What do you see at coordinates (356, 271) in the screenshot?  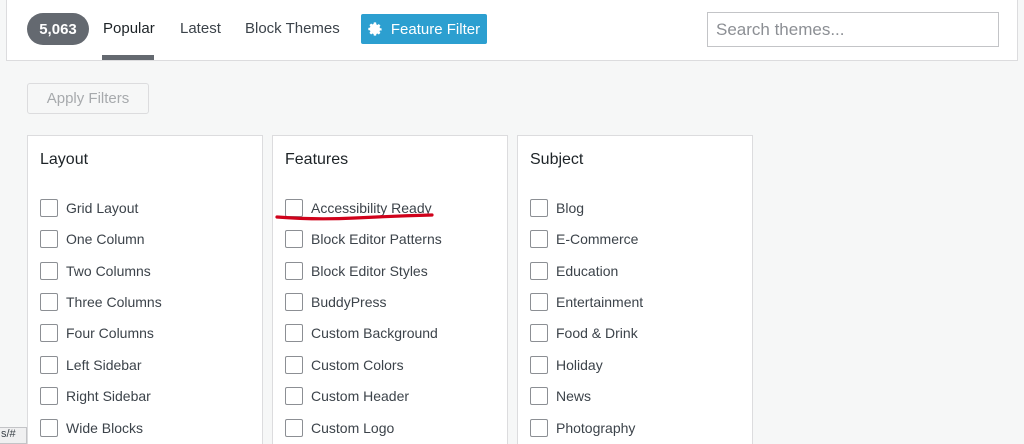 I see `option-block-editor-styles: Block Editor Styles` at bounding box center [356, 271].